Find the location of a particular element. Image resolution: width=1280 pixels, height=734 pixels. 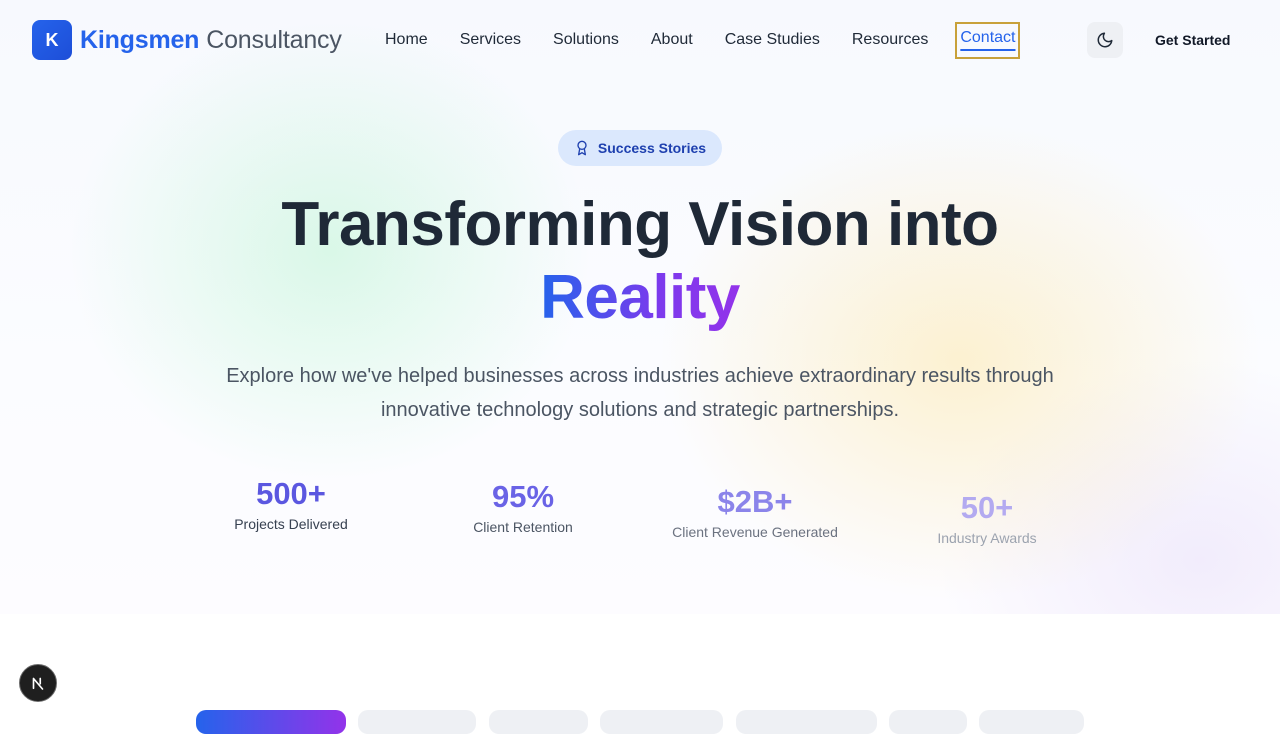

headline-line-2: Reality is located at coordinates (640, 298).